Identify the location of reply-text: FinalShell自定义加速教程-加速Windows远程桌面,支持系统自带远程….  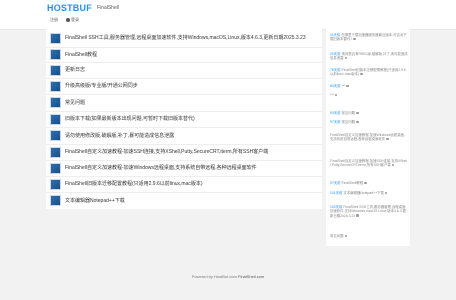
(367, 137).